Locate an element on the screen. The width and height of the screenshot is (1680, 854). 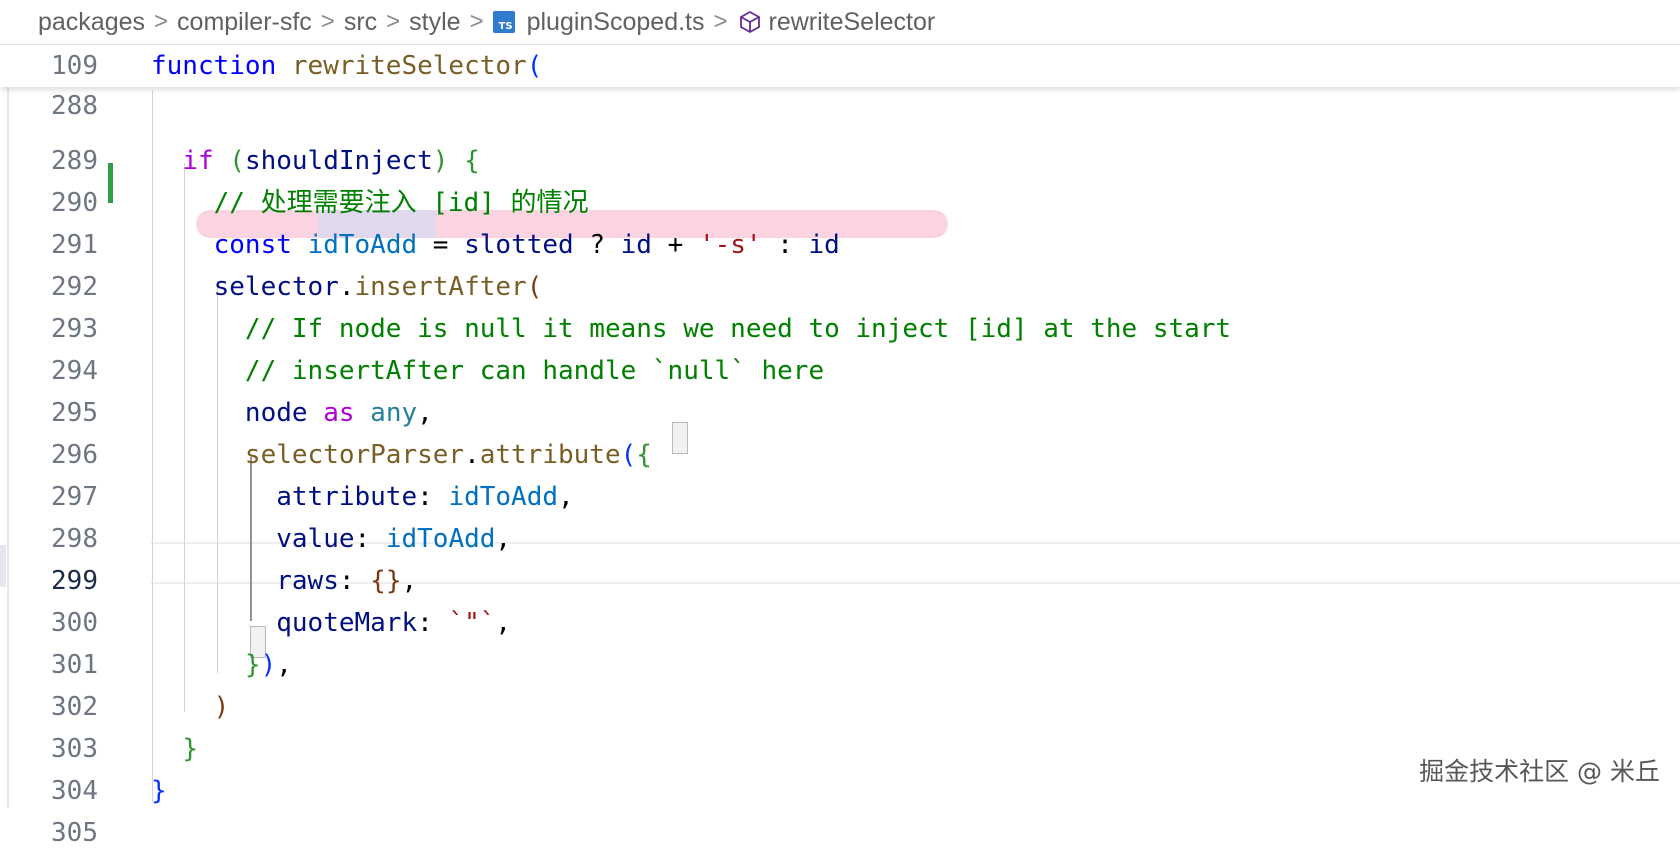
code-line: 302 ) is located at coordinates (840, 707).